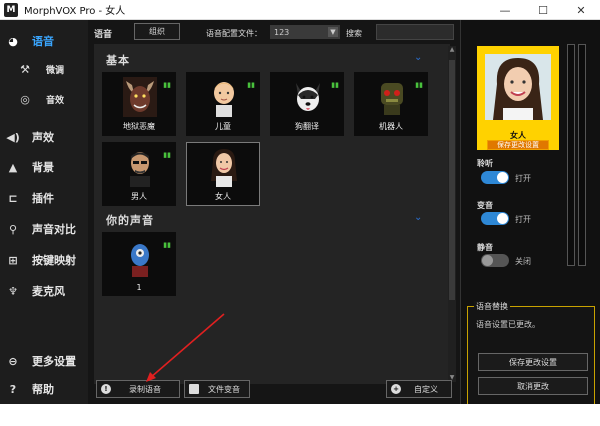  Describe the element at coordinates (533, 386) in the screenshot. I see `cancel-changes-button: 取消更改` at that location.